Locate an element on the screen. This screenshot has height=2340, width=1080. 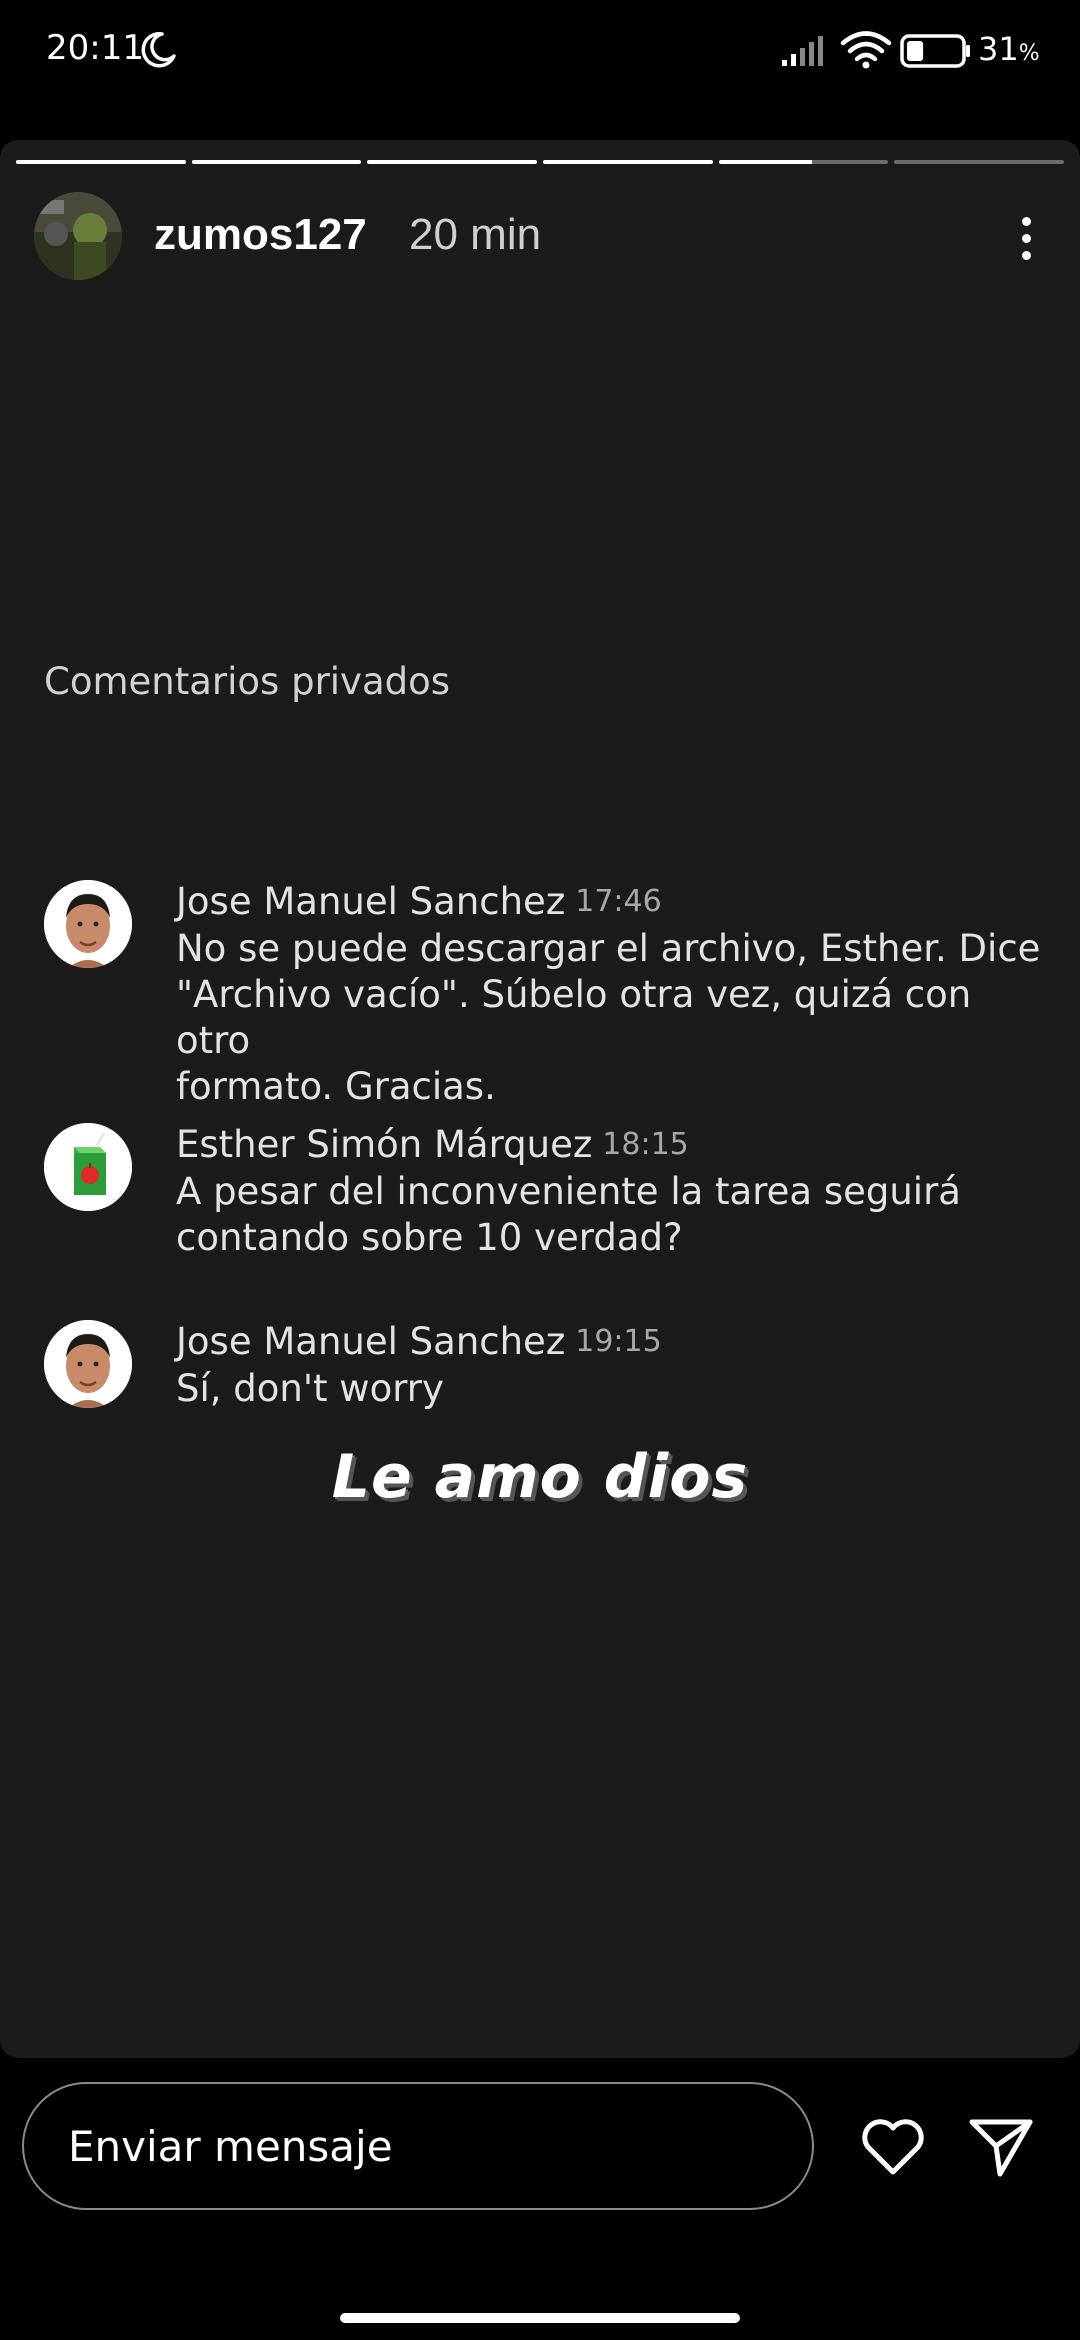
more-options-button is located at coordinates (1026, 238).